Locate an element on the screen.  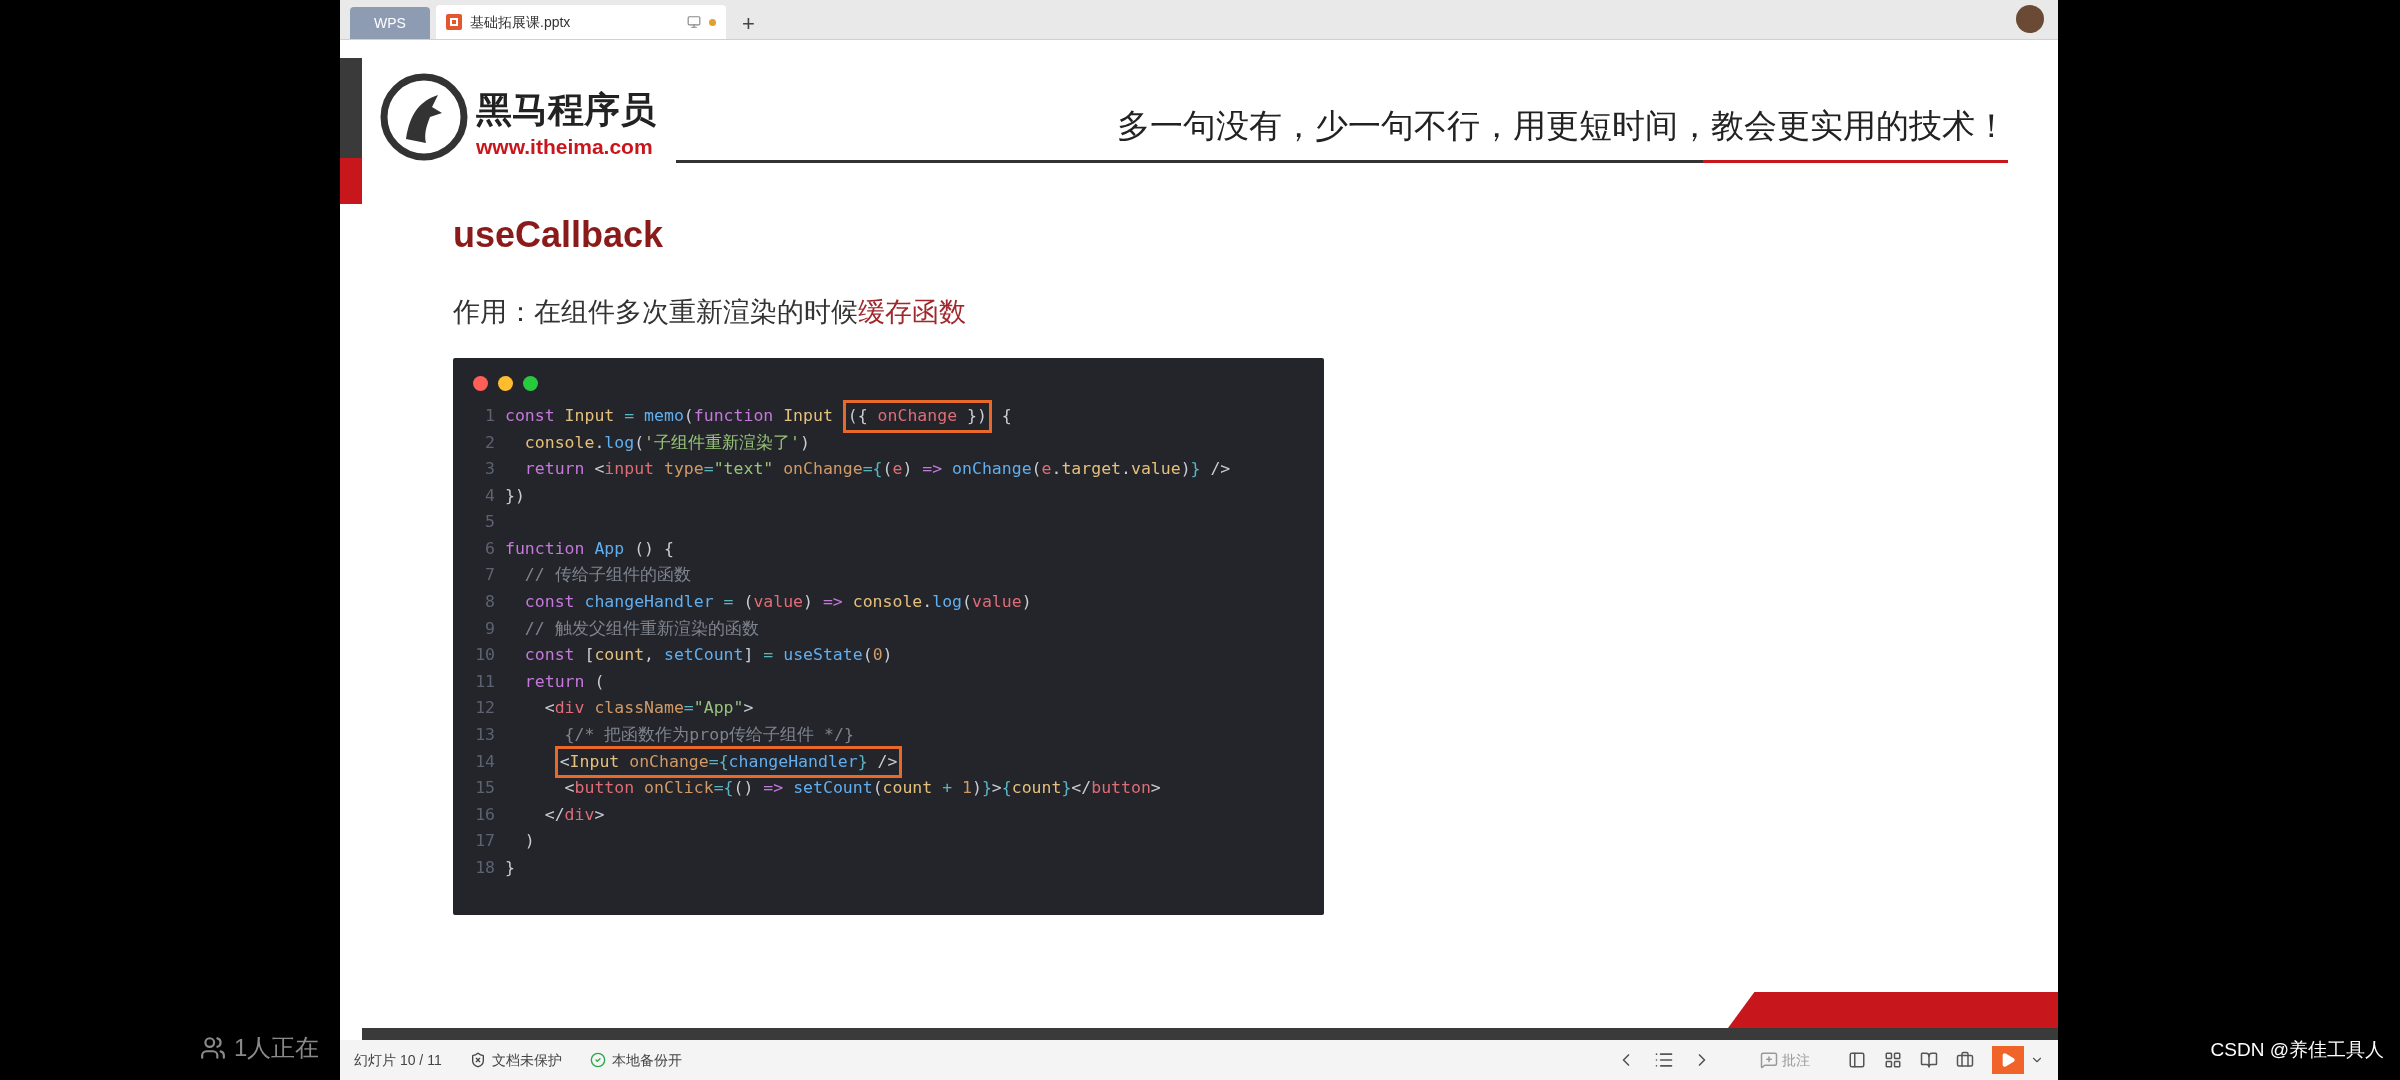
code-text: const Input = memo(function Input is located at coordinates (669, 415).